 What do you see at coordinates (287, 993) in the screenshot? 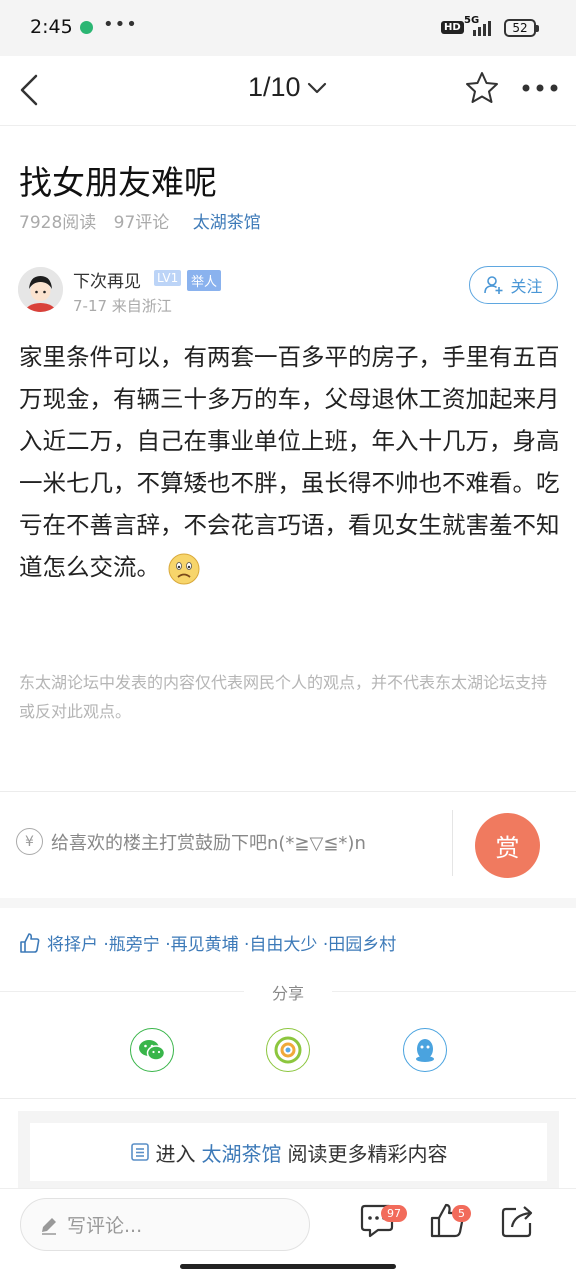
I see `share-title: 分享` at bounding box center [287, 993].